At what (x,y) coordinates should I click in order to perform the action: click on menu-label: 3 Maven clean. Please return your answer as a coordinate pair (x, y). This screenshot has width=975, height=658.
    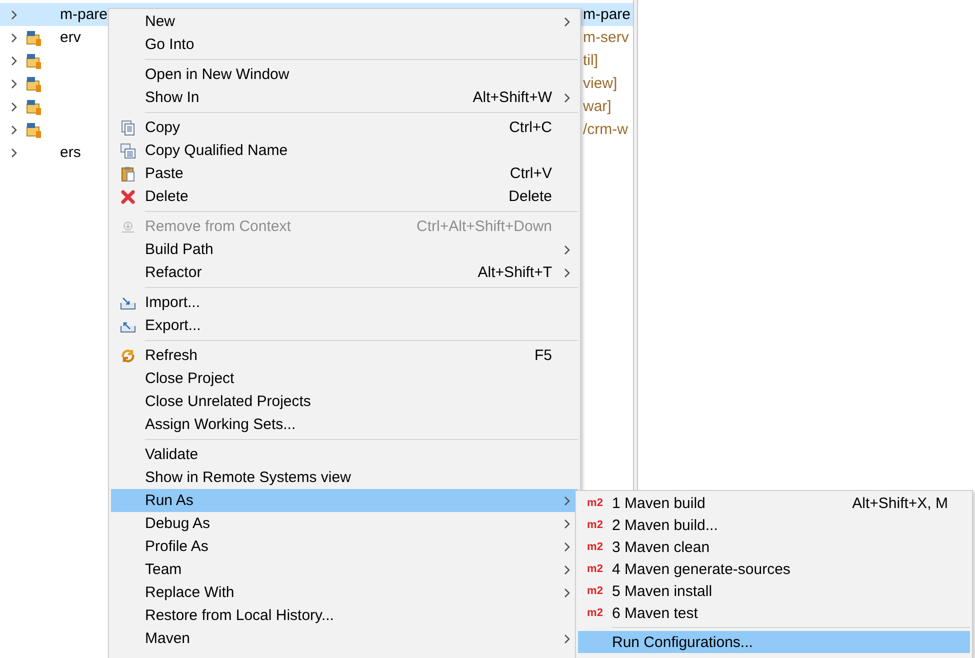
    Looking at the image, I should click on (661, 547).